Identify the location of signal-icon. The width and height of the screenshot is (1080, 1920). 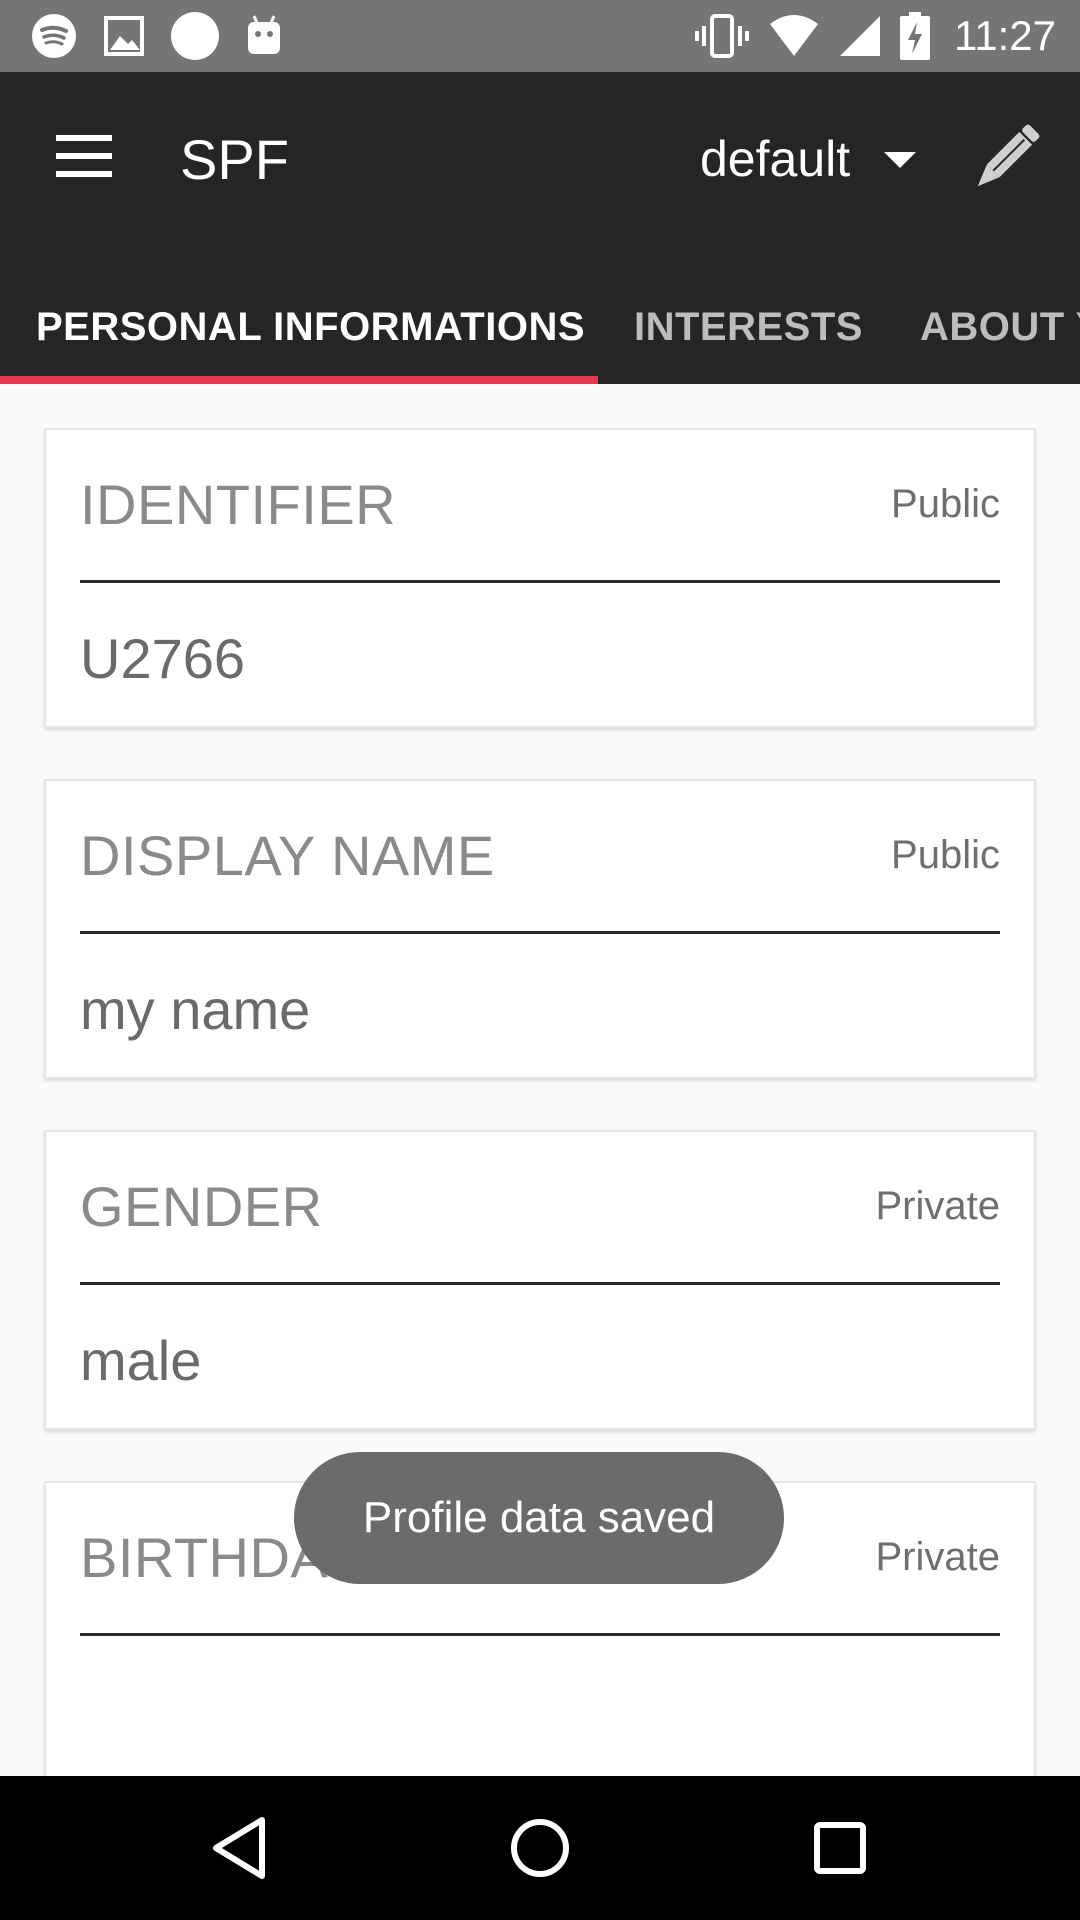
(860, 36).